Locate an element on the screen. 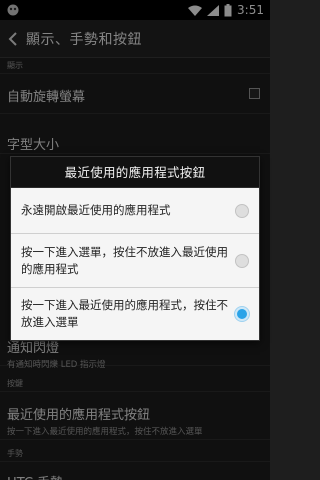  dialog-option-2-label: 按一下進入選單，按住不放進入最近使用的應用程式 is located at coordinates (124, 260).